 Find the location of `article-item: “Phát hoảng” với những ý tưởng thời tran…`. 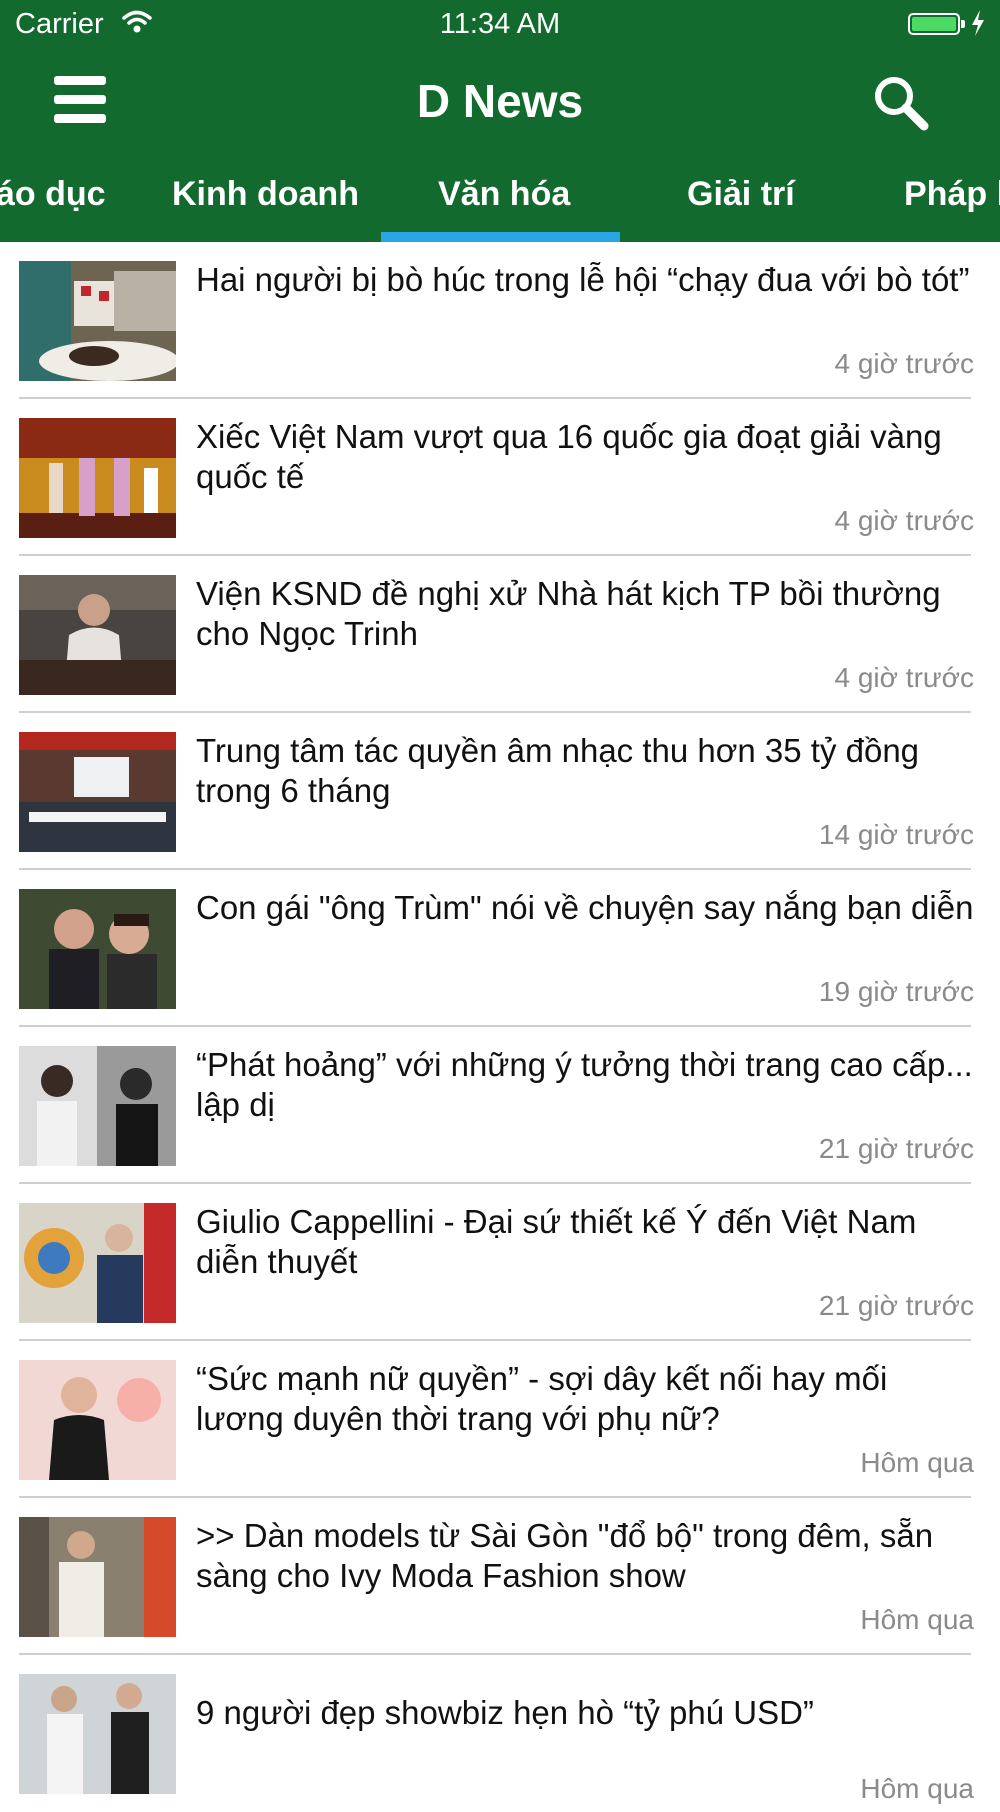

article-item: “Phát hoảng” với những ý tưởng thời tran… is located at coordinates (500, 1105).